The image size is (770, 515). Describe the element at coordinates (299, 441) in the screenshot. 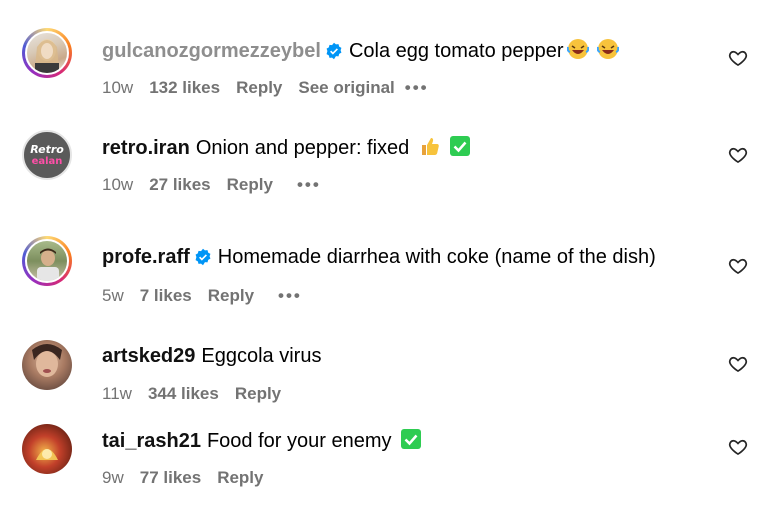

I see `comment-text: Food for your enemy` at that location.